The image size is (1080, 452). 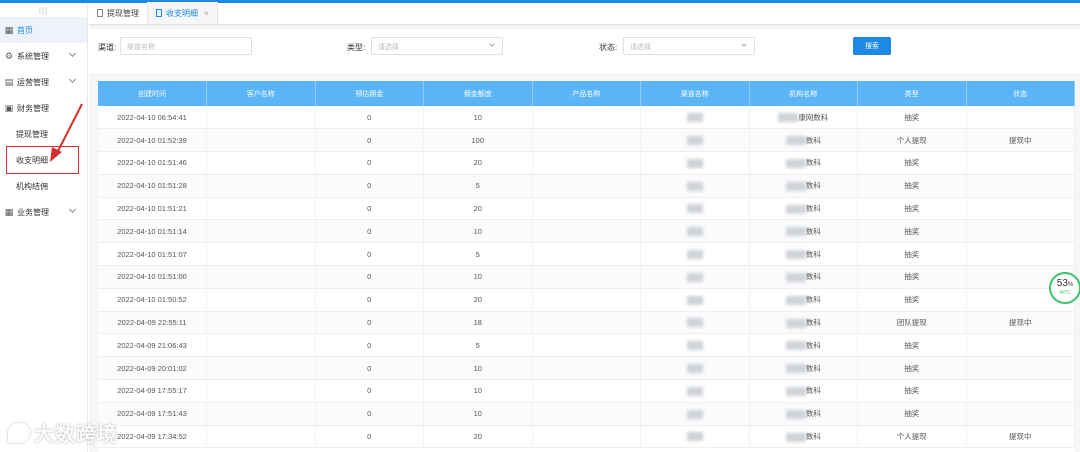 I want to click on sidebar-subitem-income-expense: 收支明细, so click(x=42, y=160).